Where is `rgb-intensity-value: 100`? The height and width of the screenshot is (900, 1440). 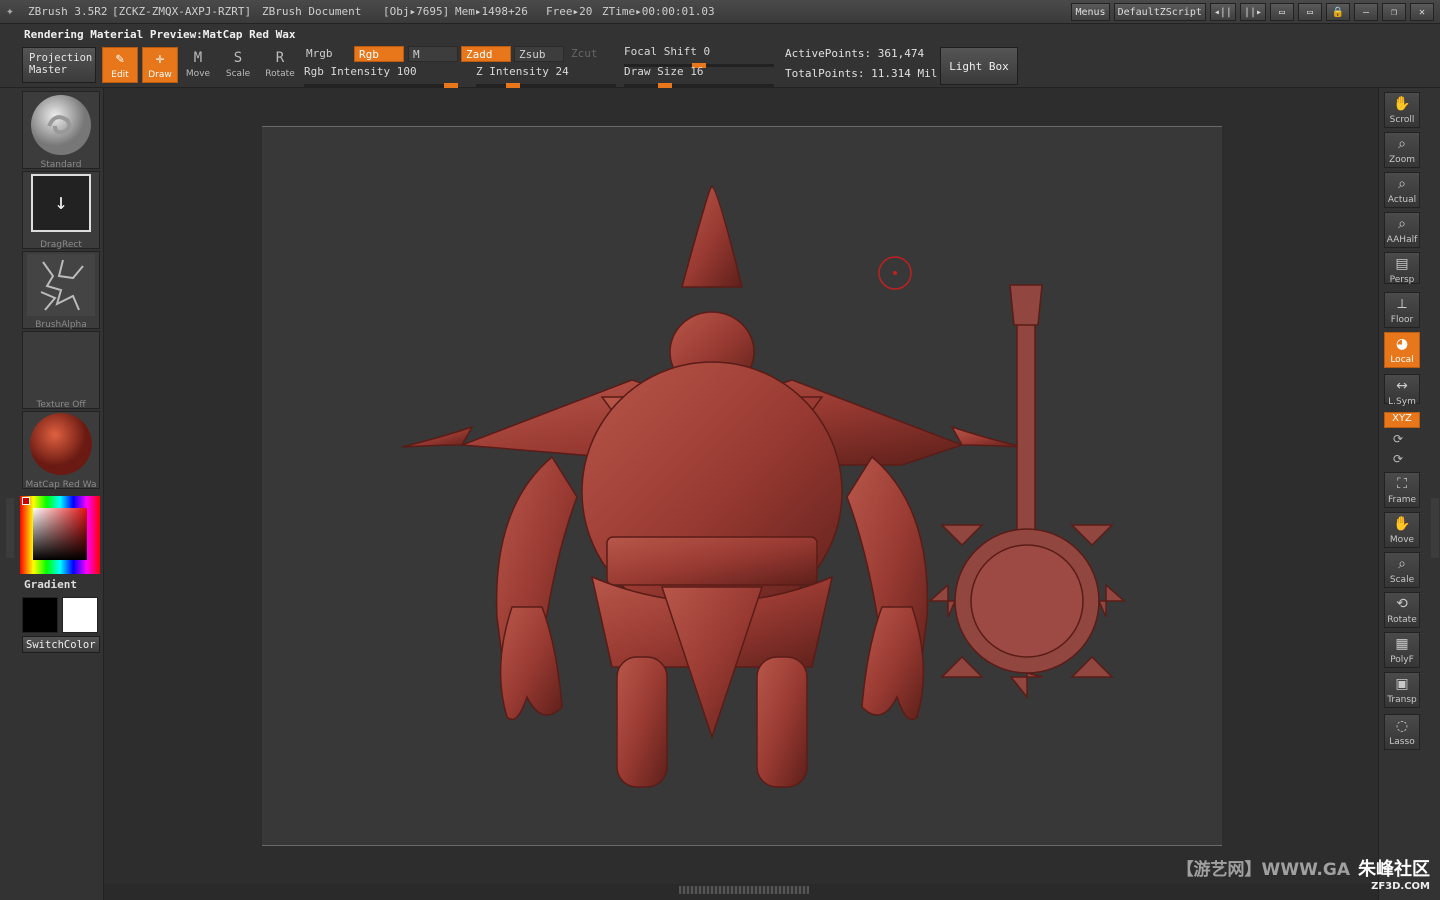 rgb-intensity-value: 100 is located at coordinates (406, 71).